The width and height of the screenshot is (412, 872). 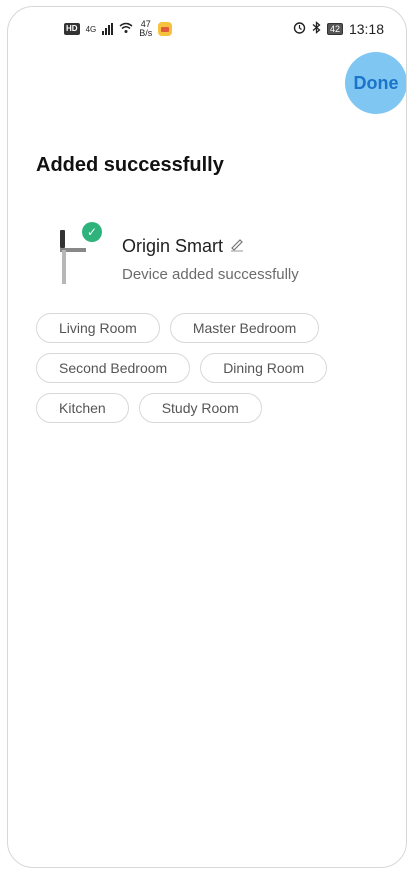 I want to click on room-row: Second Bedroom Dining Room, so click(x=216, y=368).